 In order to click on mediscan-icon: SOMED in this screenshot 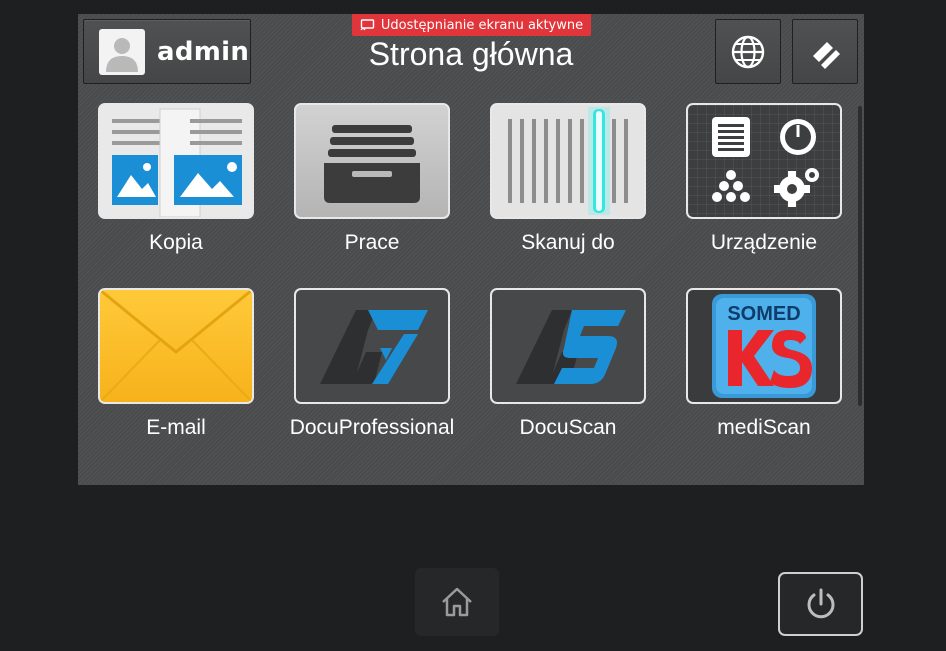, I will do `click(764, 346)`.